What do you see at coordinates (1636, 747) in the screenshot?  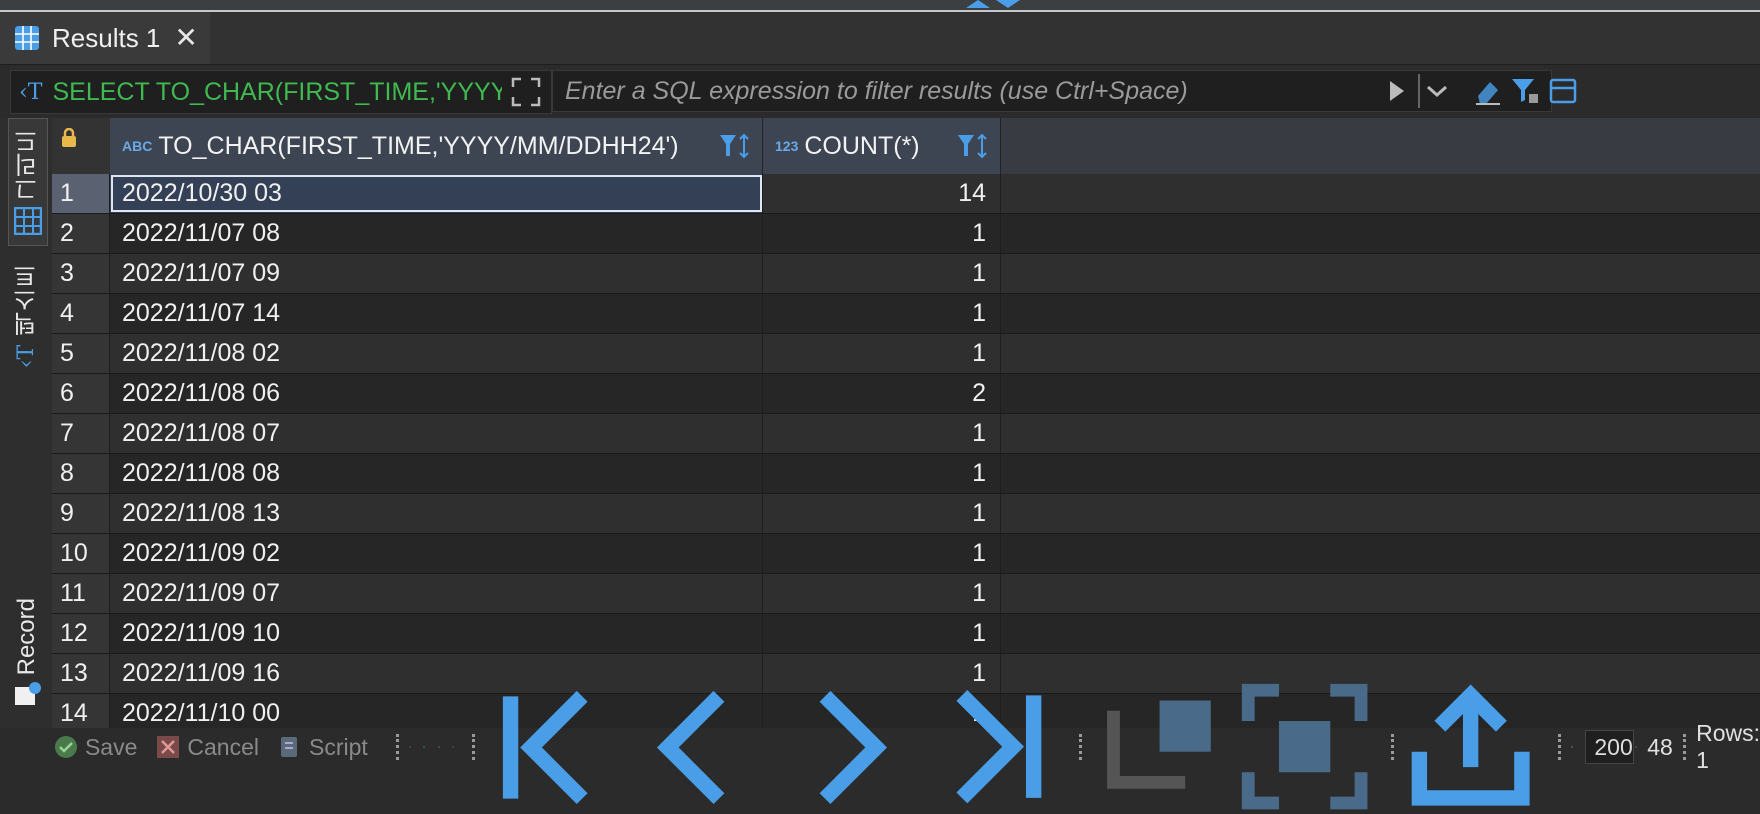 I see `refresh-icon` at bounding box center [1636, 747].